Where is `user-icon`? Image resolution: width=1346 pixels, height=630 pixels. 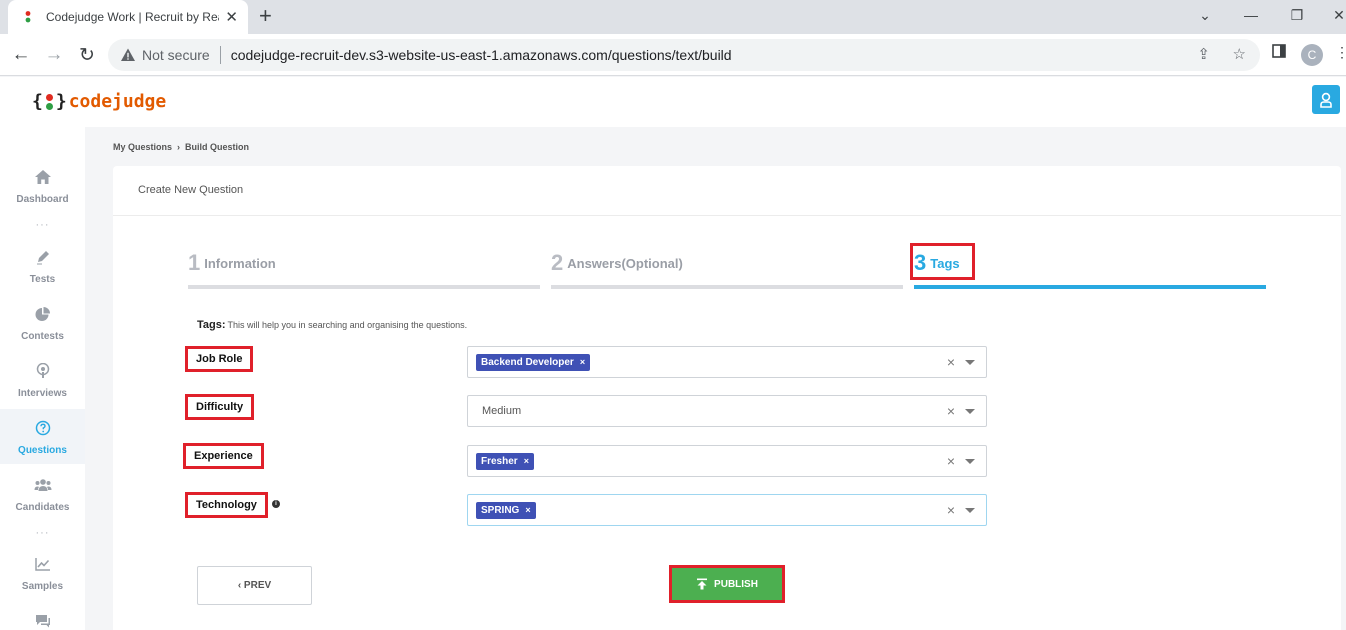 user-icon is located at coordinates (1326, 100).